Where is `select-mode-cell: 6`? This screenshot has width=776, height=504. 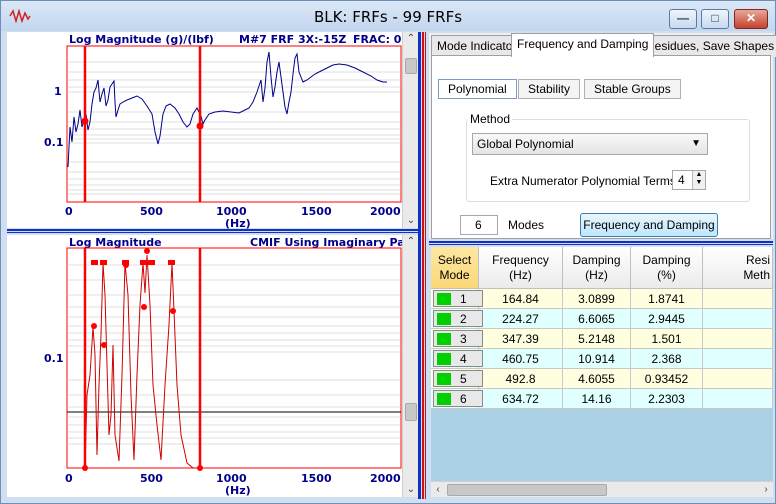 select-mode-cell: 6 is located at coordinates (457, 399).